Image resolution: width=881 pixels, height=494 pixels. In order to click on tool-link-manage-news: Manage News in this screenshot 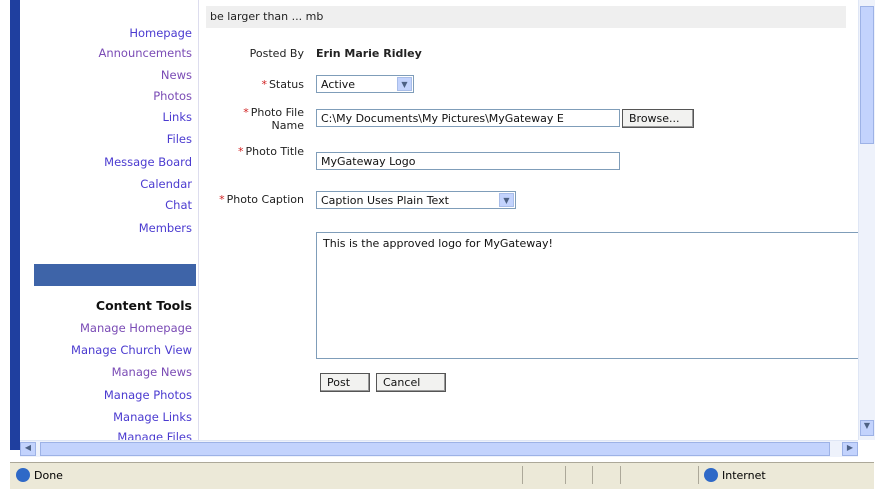, I will do `click(152, 372)`.